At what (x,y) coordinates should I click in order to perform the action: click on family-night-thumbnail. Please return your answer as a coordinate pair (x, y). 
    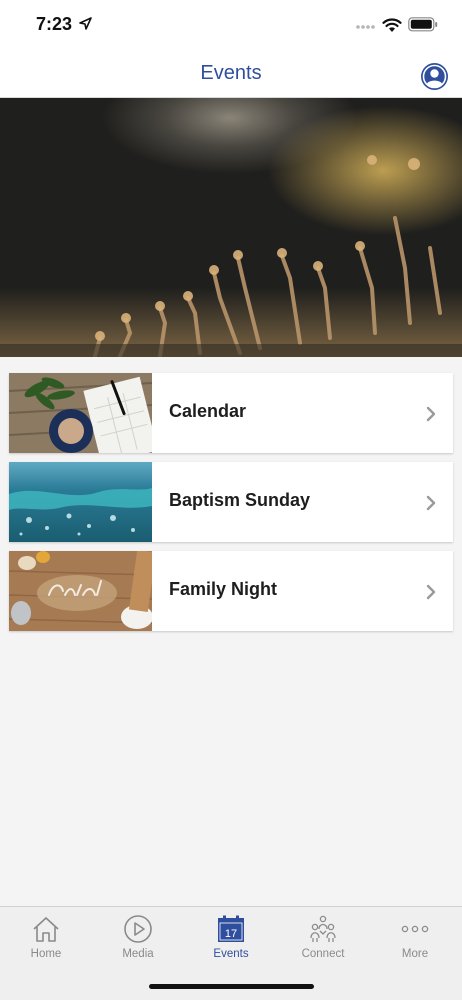
    Looking at the image, I should click on (80, 591).